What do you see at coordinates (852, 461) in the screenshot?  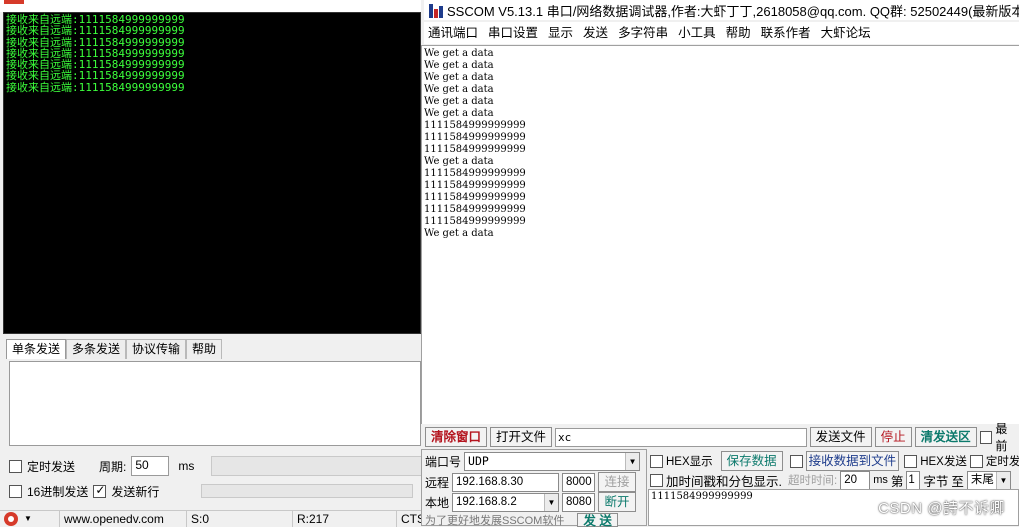 I see `recv-to-file-button: 接收数据到文件` at bounding box center [852, 461].